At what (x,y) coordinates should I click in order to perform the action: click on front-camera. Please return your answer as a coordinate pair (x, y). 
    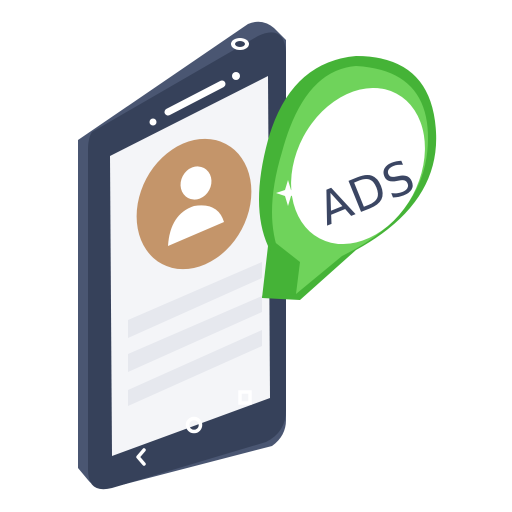
    Looking at the image, I should click on (236, 76).